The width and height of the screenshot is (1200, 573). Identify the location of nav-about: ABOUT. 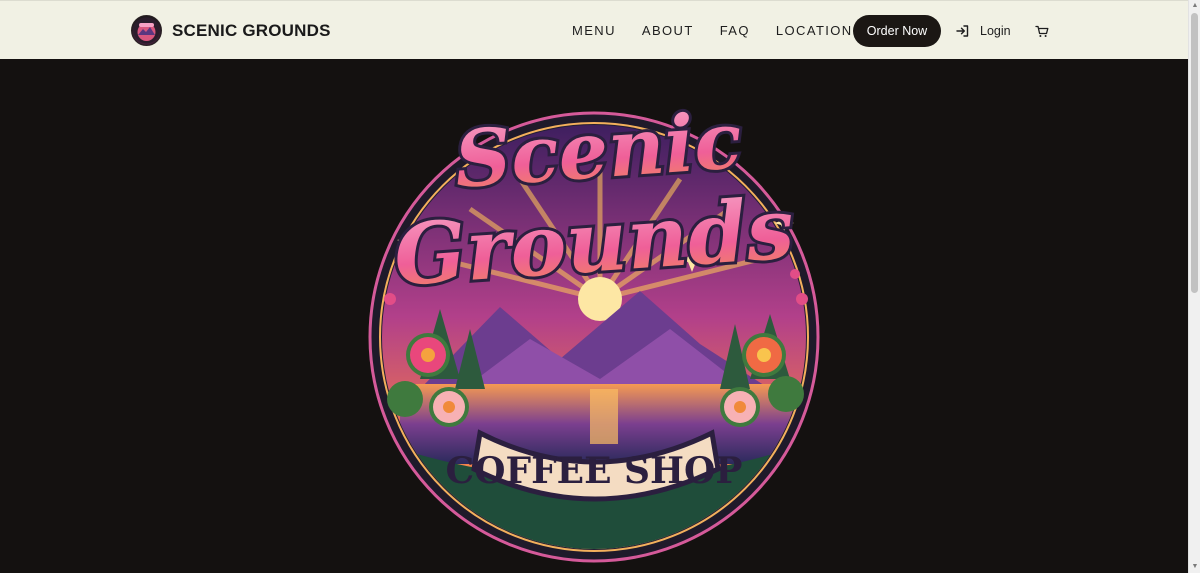
(668, 30).